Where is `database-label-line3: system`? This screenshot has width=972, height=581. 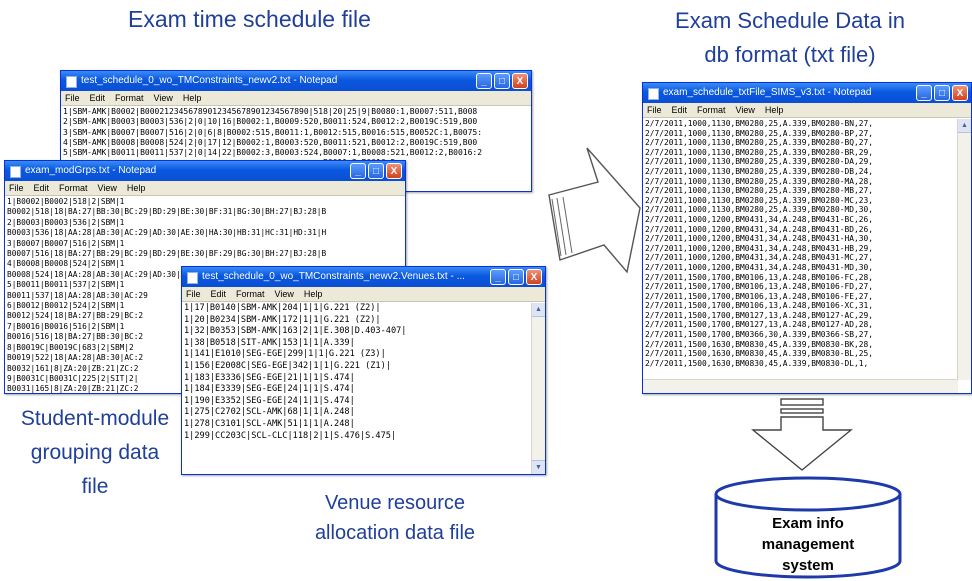 database-label-line3: system is located at coordinates (808, 565).